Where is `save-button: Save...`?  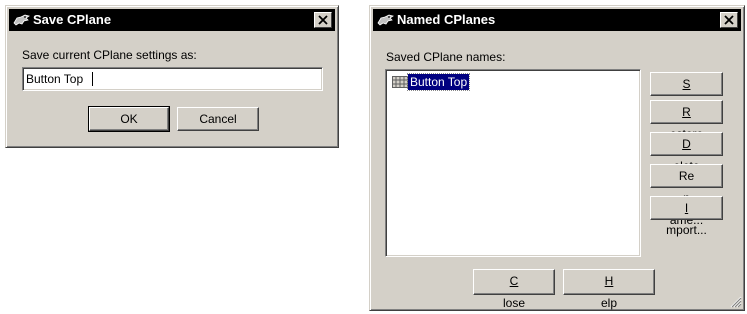 save-button: Save... is located at coordinates (686, 92).